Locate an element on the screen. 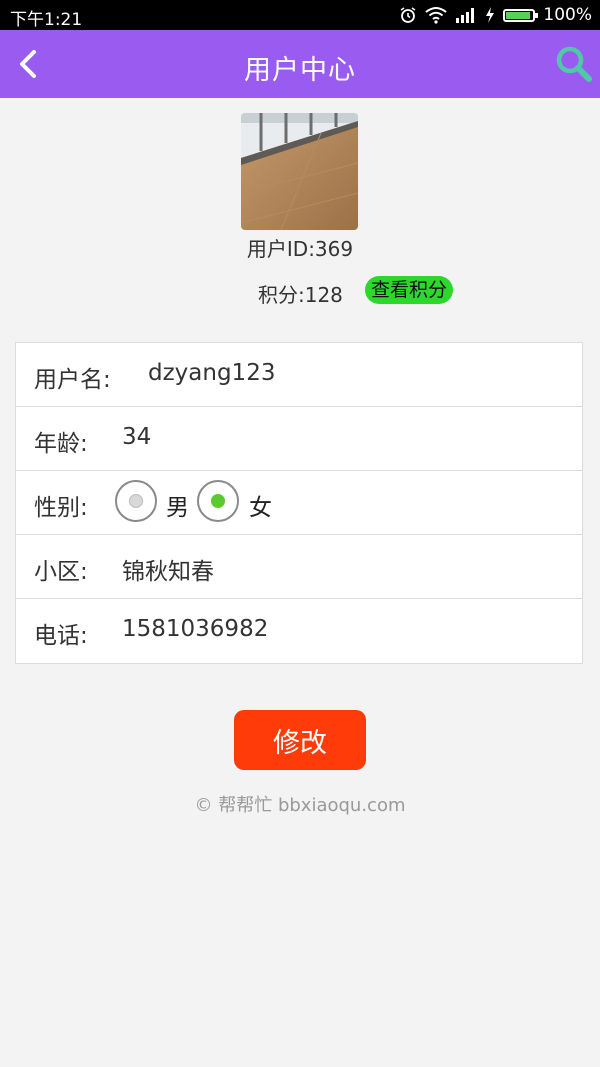 This screenshot has width=600, height=1067. username-value: dzyang123 is located at coordinates (212, 373).